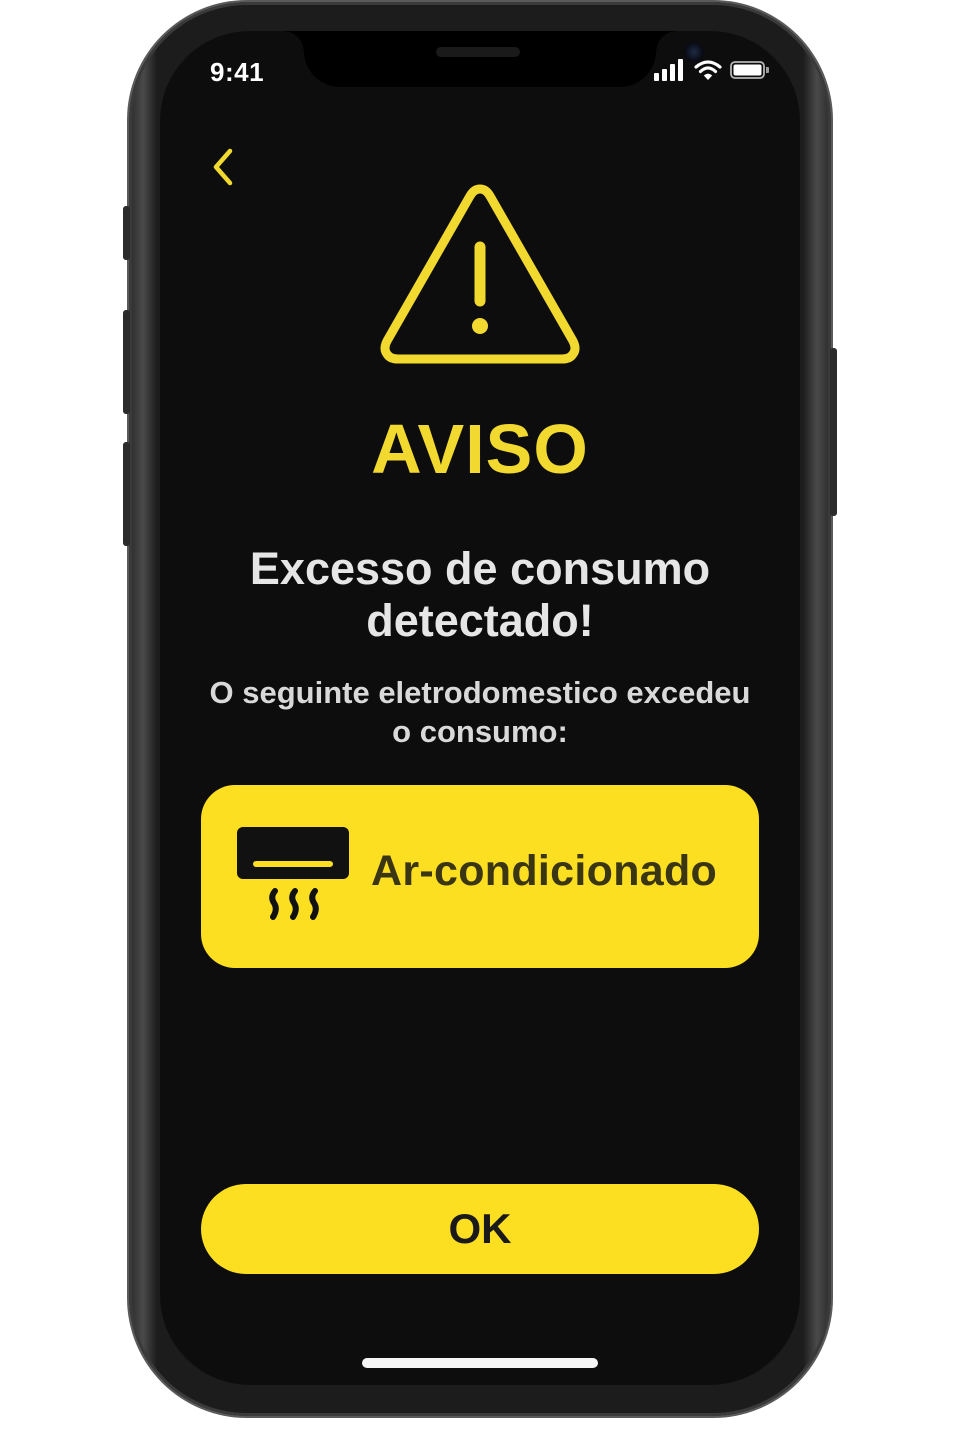 This screenshot has width=960, height=1440. I want to click on cellular-signal-icon, so click(670, 72).